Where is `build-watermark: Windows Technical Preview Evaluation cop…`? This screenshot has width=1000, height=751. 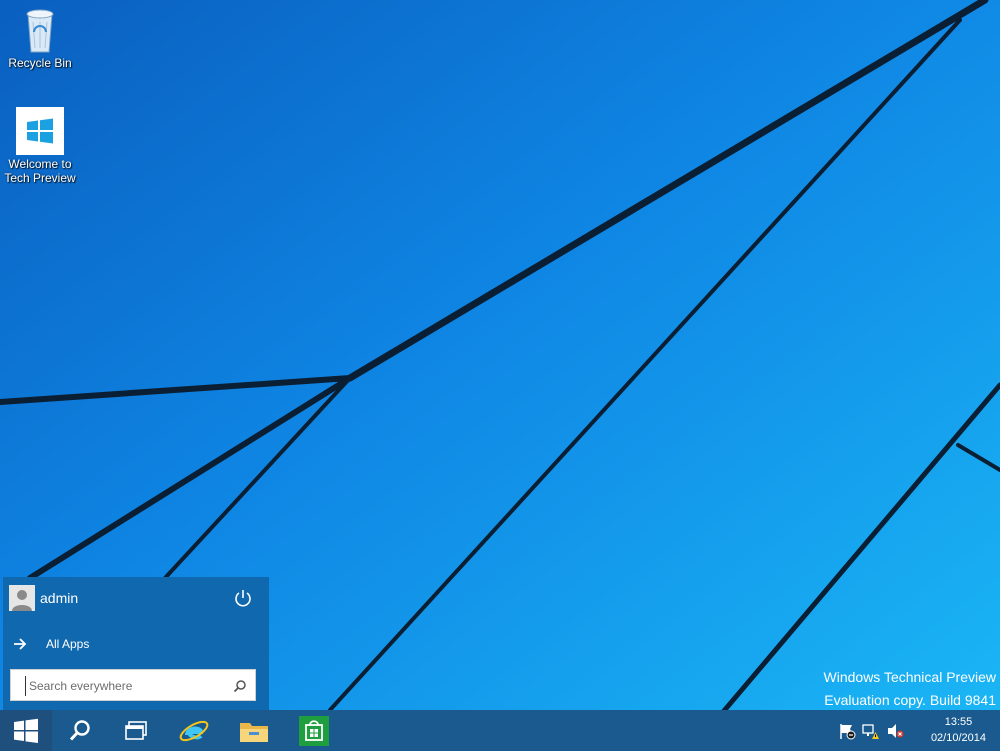 build-watermark: Windows Technical Preview Evaluation cop… is located at coordinates (910, 689).